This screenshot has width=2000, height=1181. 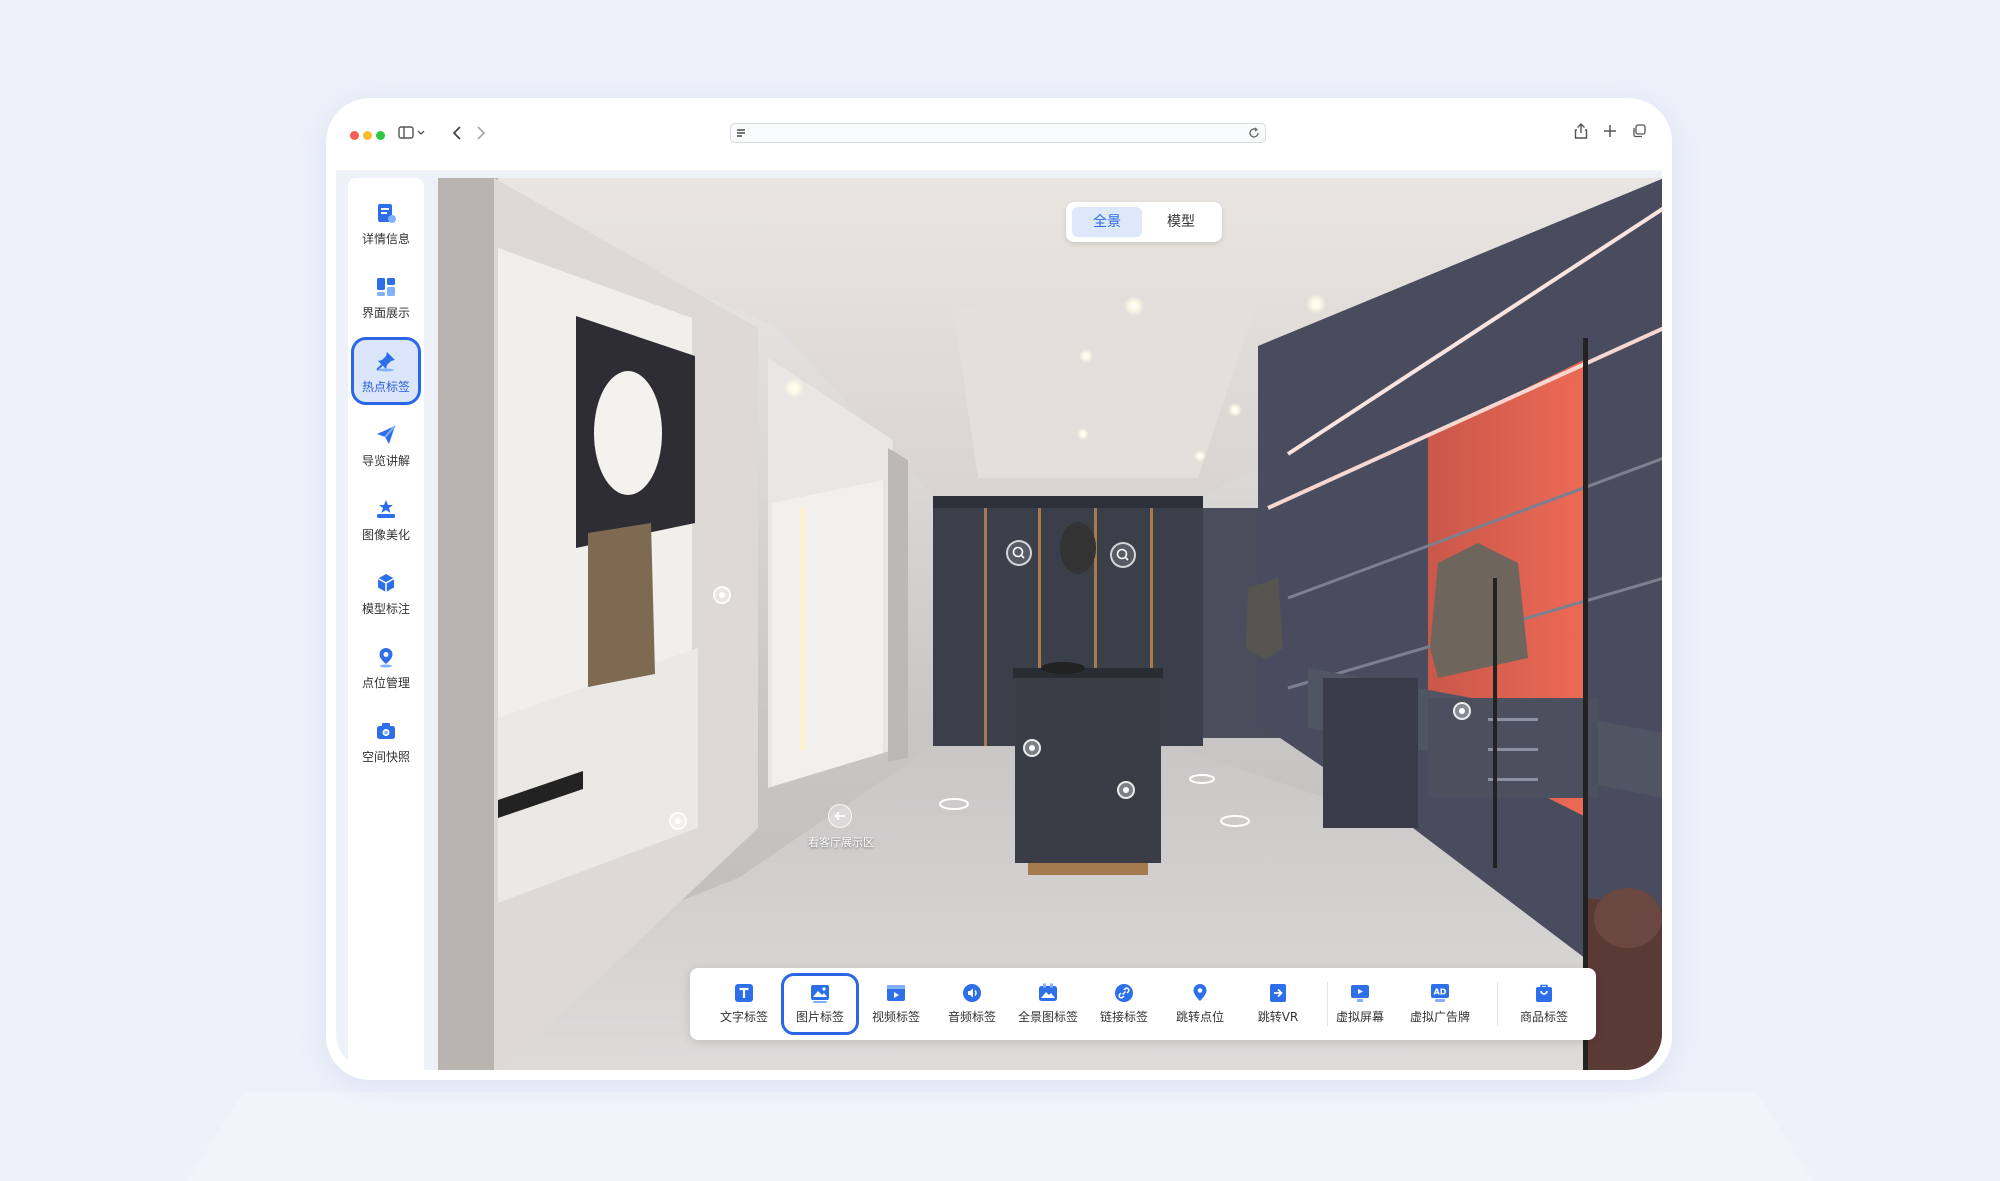 I want to click on jump-vr-tag-button: 跳转VR, so click(x=1278, y=1004).